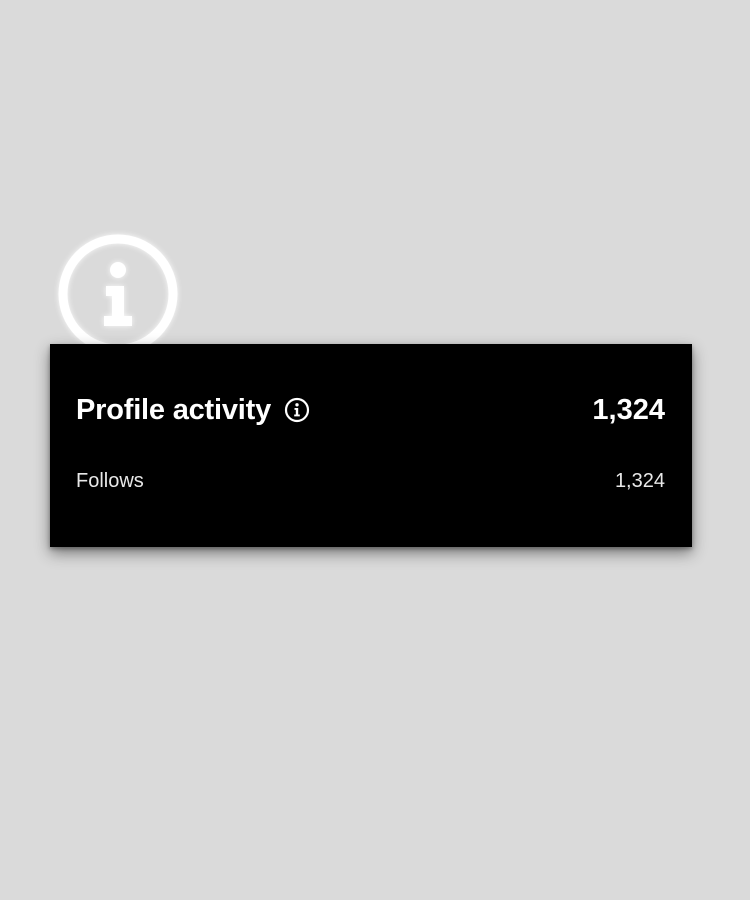  What do you see at coordinates (110, 480) in the screenshot?
I see `follows-label: Follows` at bounding box center [110, 480].